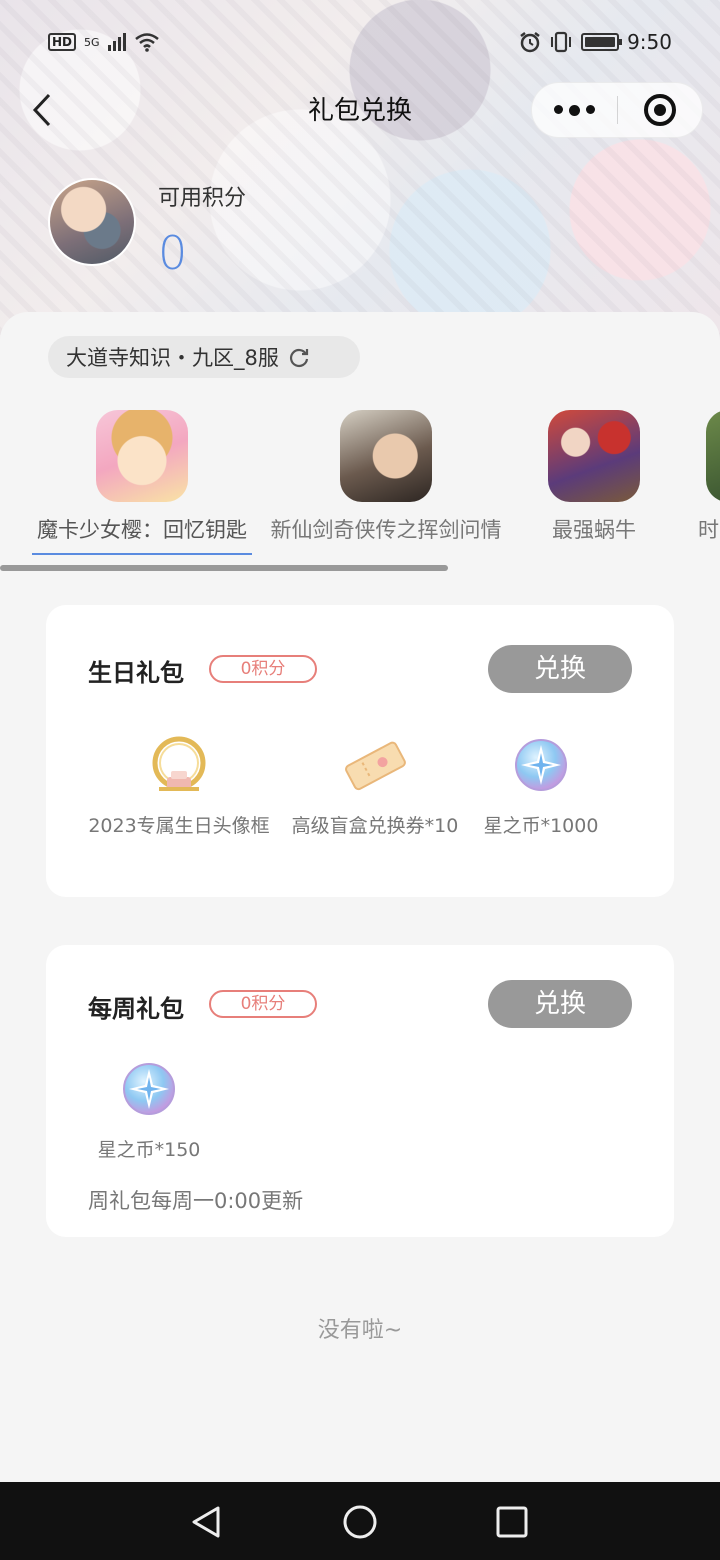  I want to click on network-type-label: 5G, so click(92, 42).